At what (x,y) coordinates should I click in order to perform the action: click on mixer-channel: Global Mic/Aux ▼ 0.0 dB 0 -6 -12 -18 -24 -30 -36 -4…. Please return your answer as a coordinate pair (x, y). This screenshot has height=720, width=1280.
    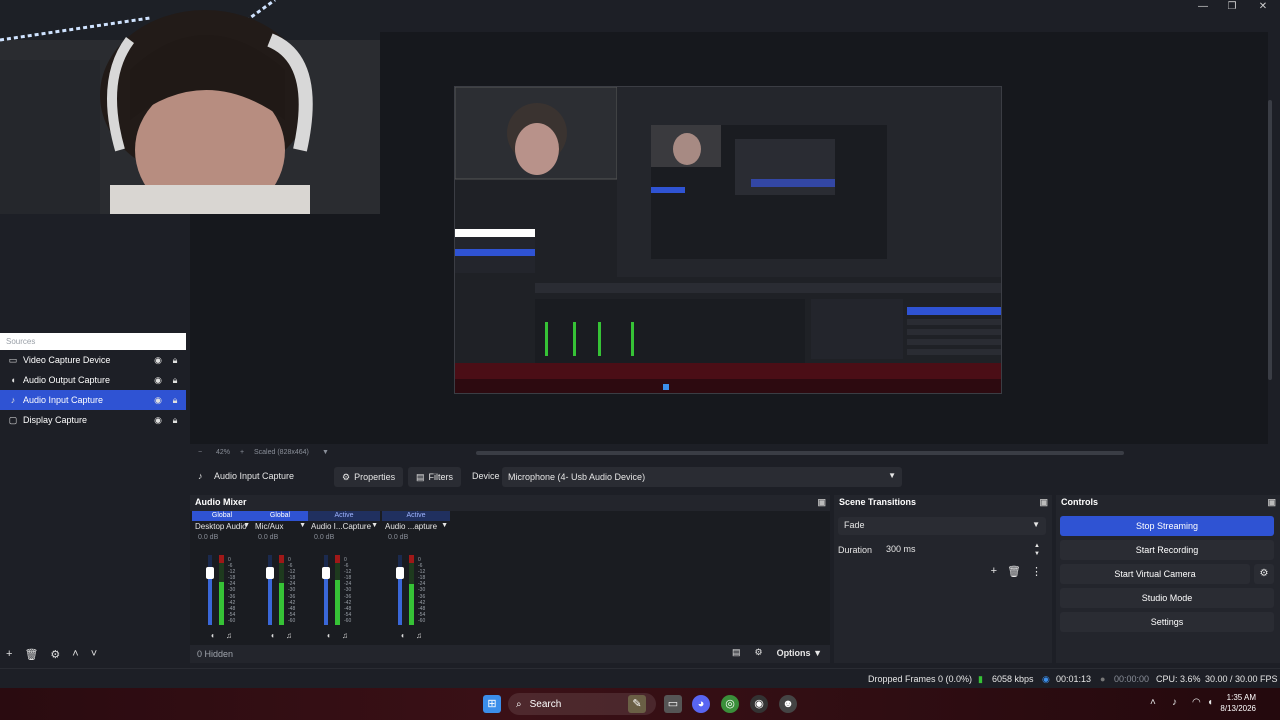
    Looking at the image, I should click on (280, 578).